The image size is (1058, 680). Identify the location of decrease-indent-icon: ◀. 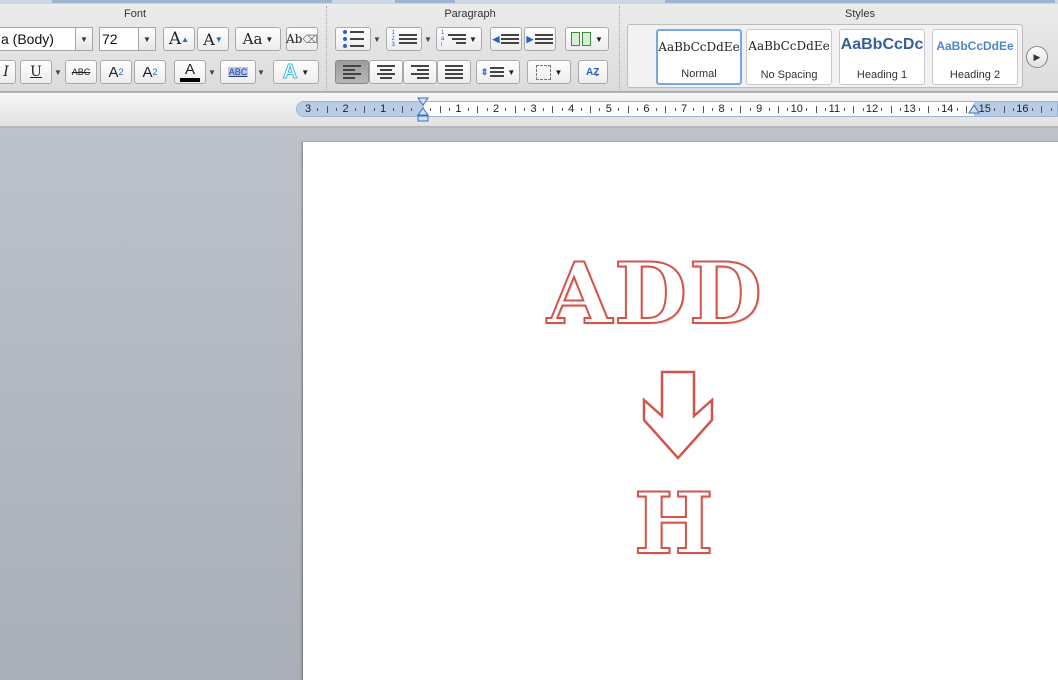
(506, 39).